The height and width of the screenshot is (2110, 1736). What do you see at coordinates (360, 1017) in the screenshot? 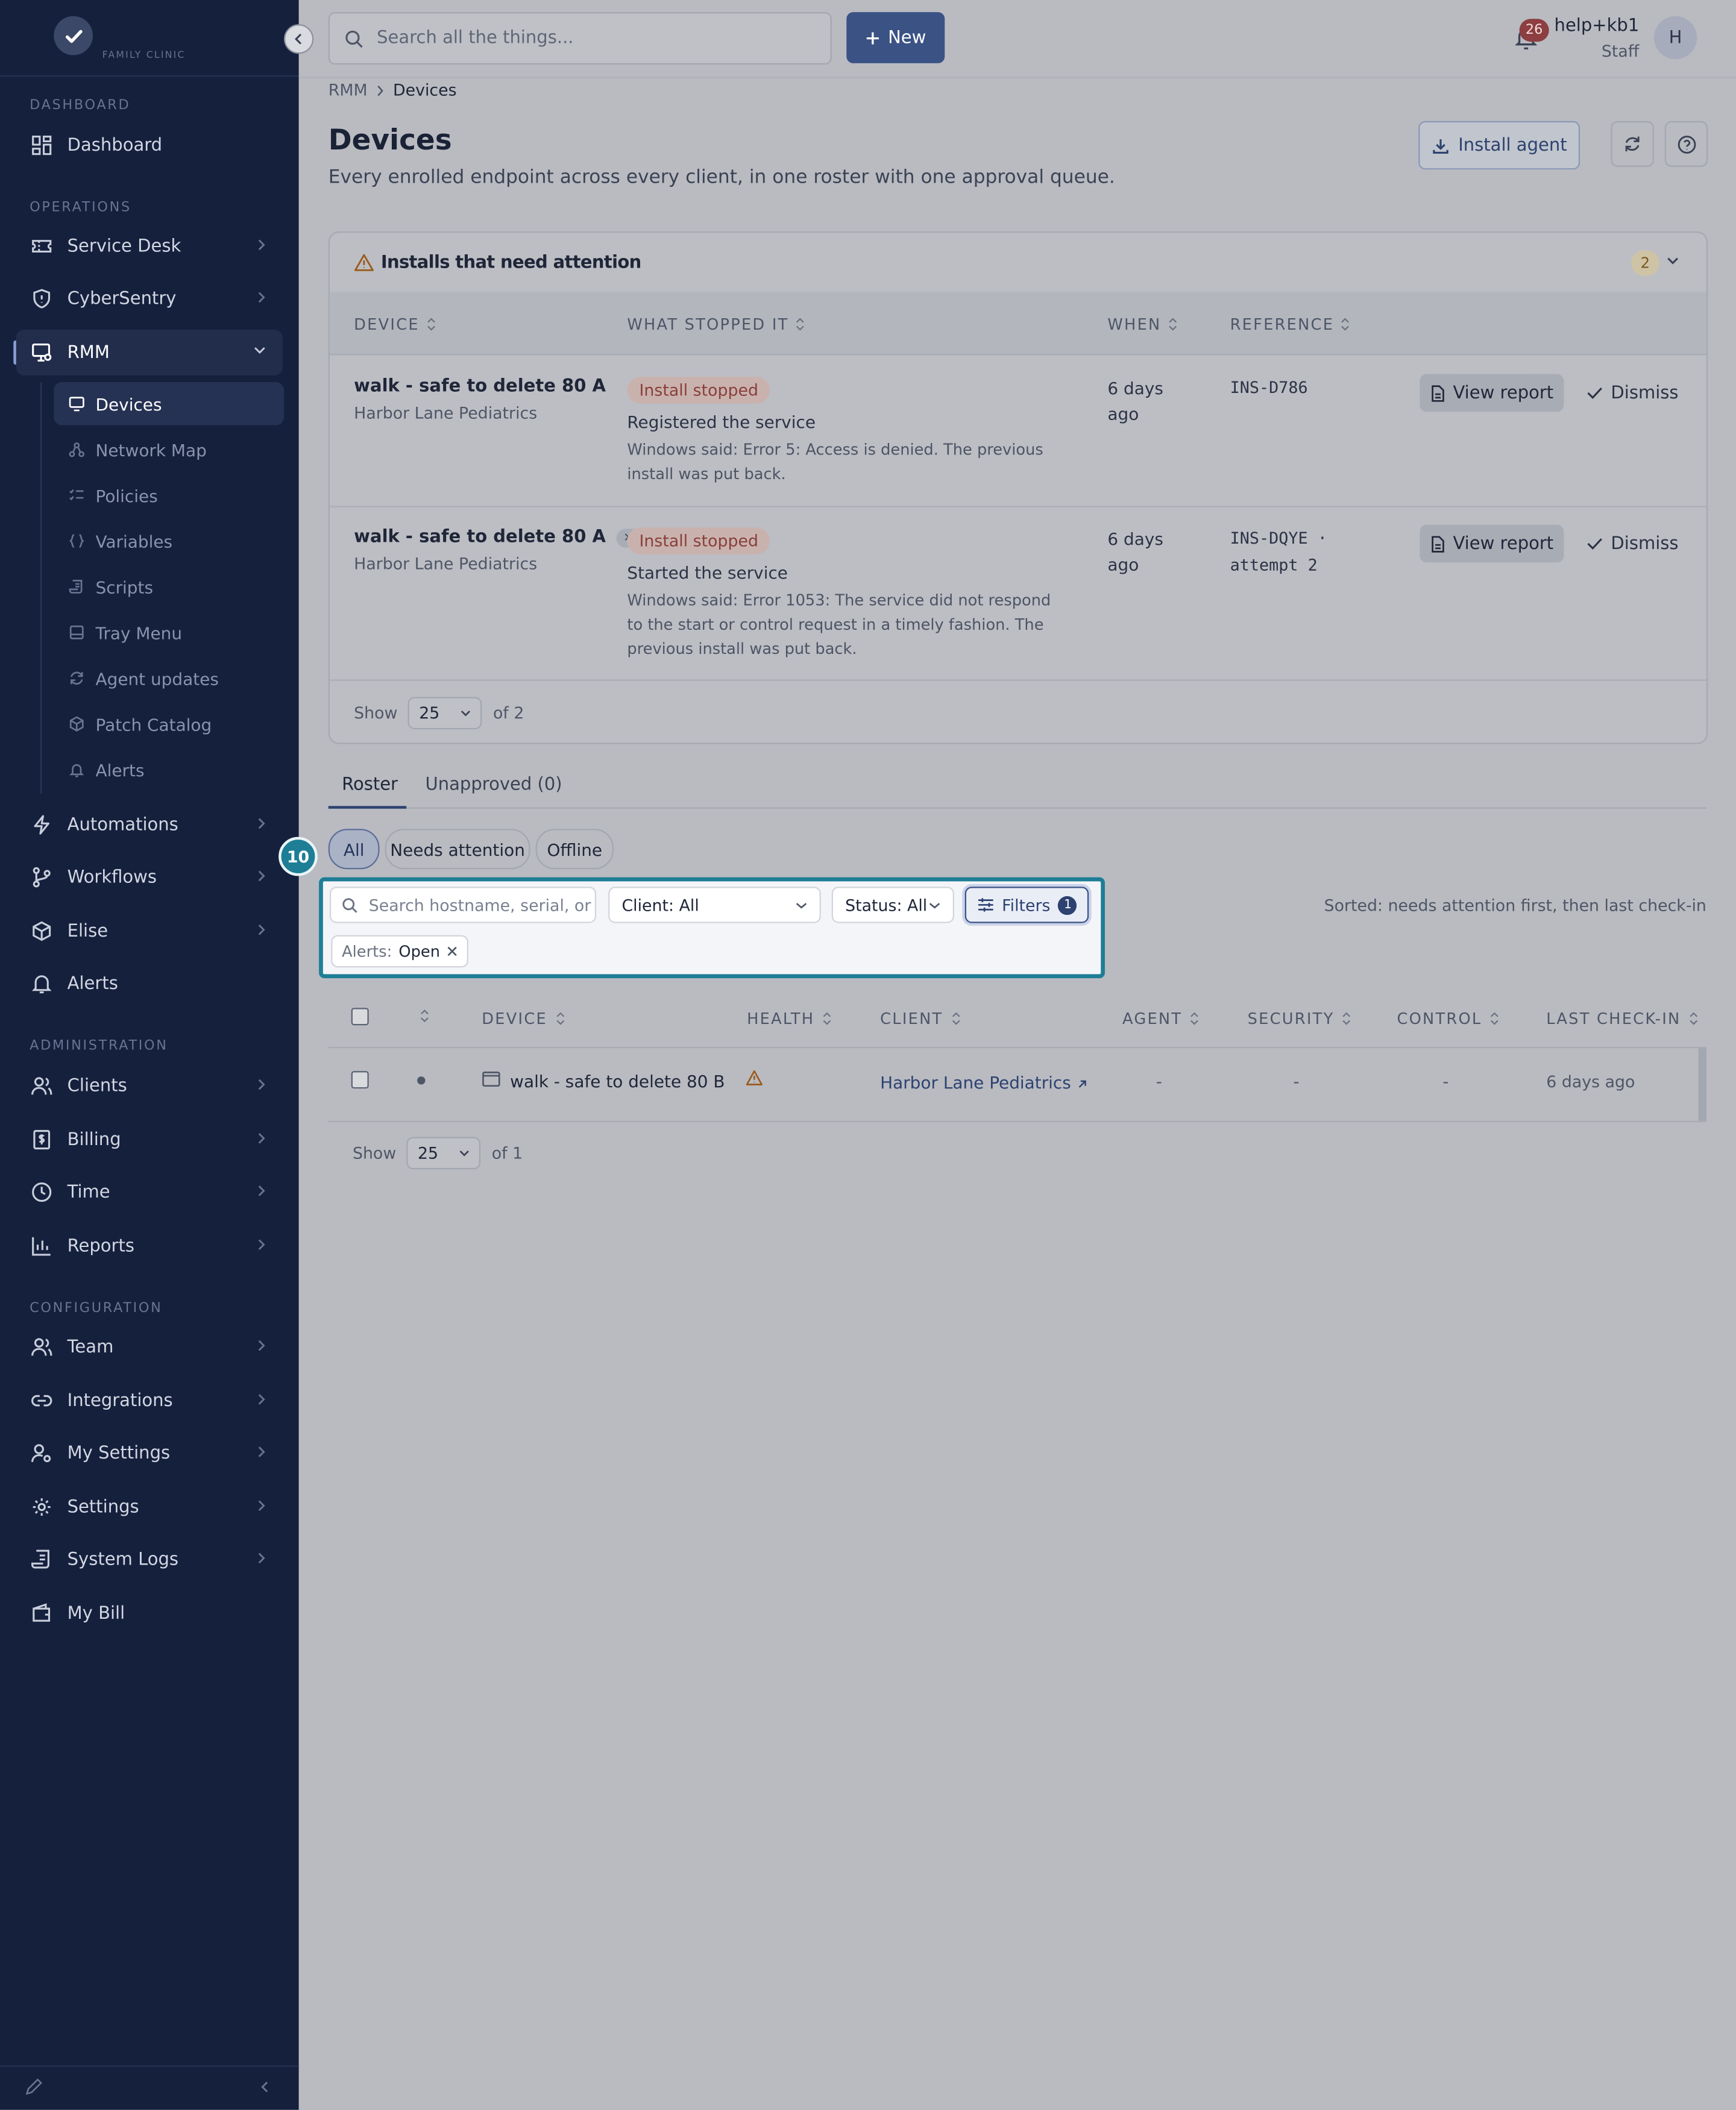
I see `select-all-checkbox` at bounding box center [360, 1017].